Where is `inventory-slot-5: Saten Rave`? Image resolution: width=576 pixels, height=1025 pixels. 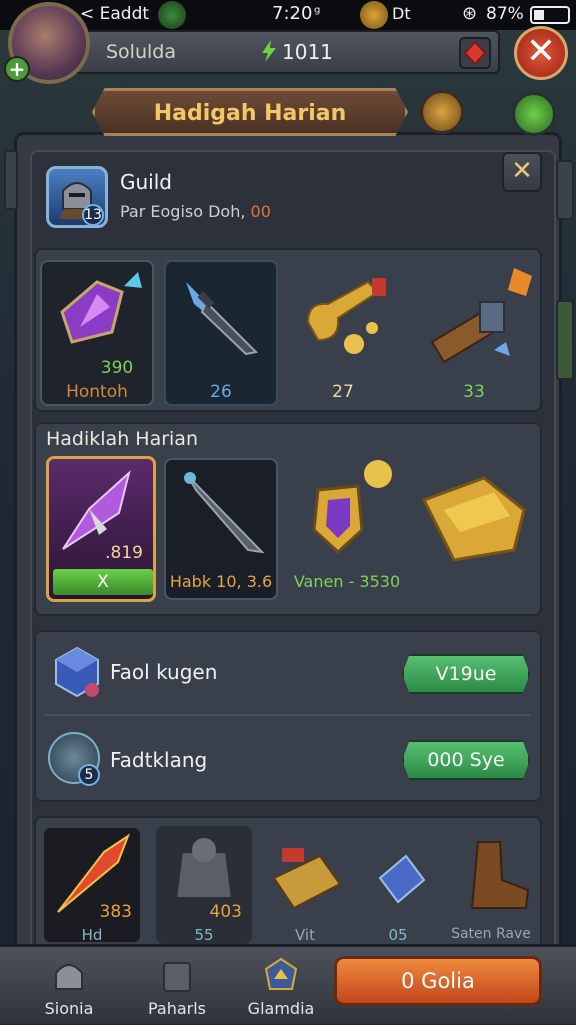
inventory-slot-5: Saten Rave is located at coordinates (492, 885).